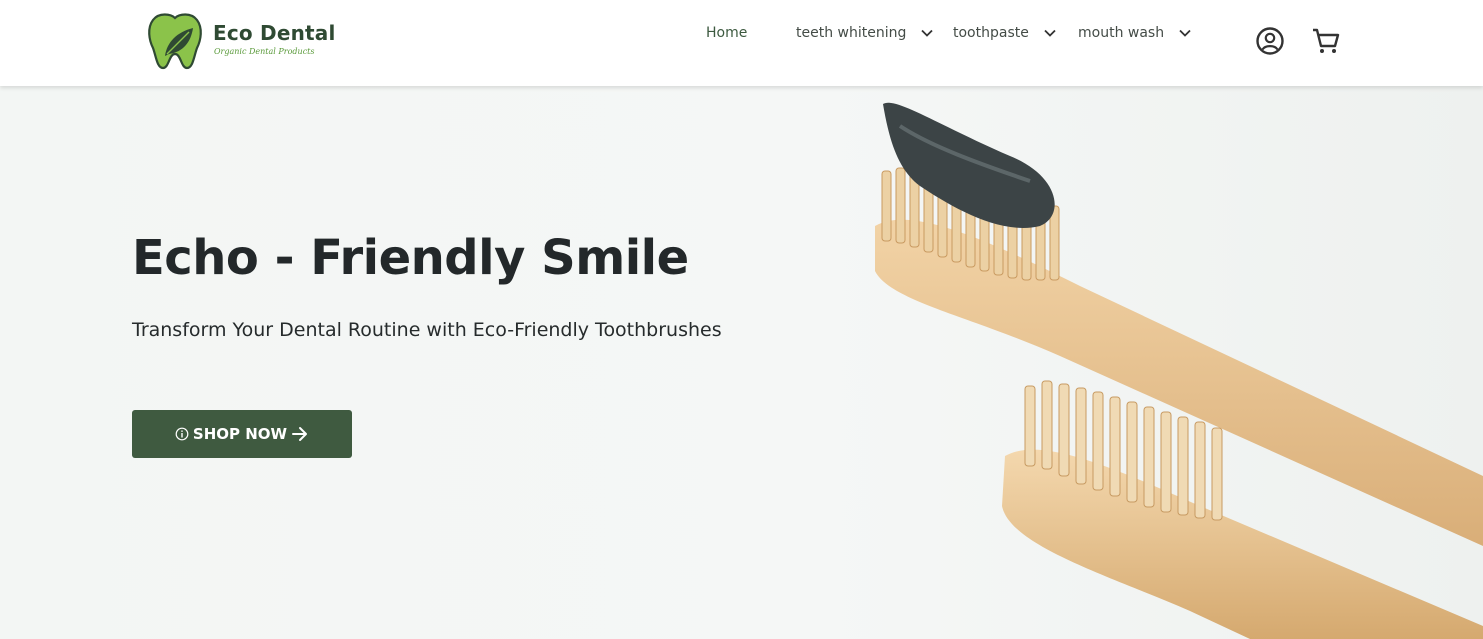 The width and height of the screenshot is (1483, 639). What do you see at coordinates (300, 434) in the screenshot?
I see `arrow-right-icon` at bounding box center [300, 434].